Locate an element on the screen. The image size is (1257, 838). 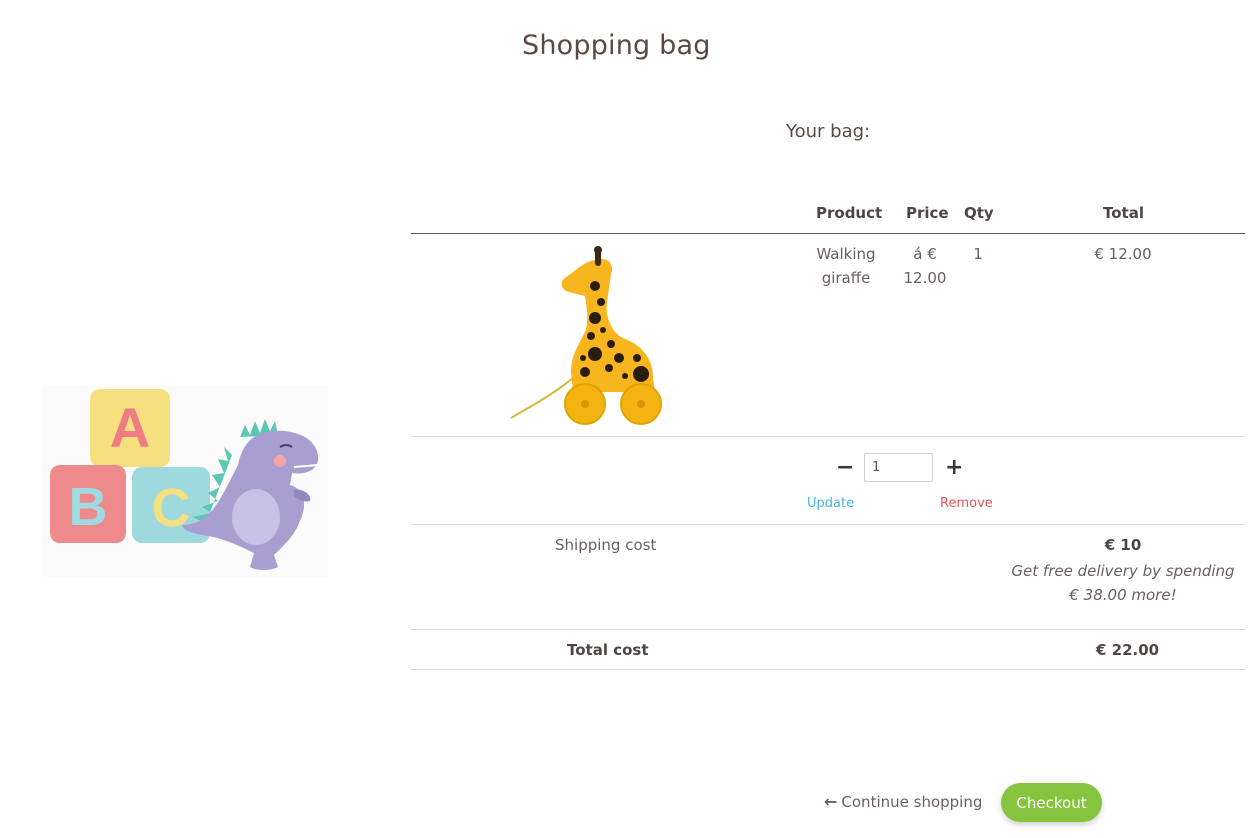
update-link: Update is located at coordinates (830, 503).